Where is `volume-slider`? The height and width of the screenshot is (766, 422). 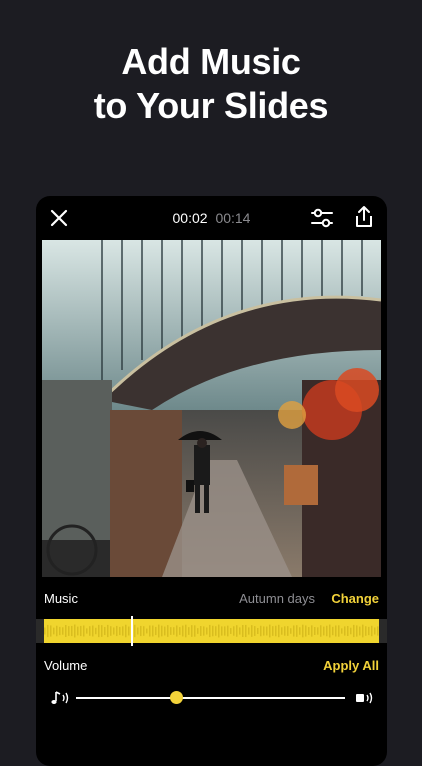 volume-slider is located at coordinates (212, 698).